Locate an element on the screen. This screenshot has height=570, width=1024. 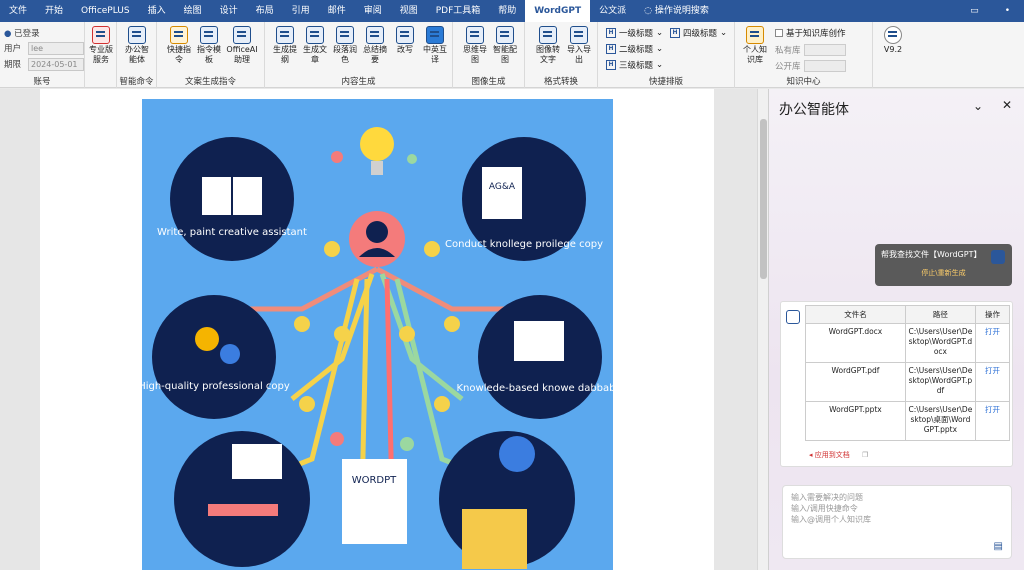
heading1-button: H 一级标题 ⌄ is located at coordinates (634, 33).